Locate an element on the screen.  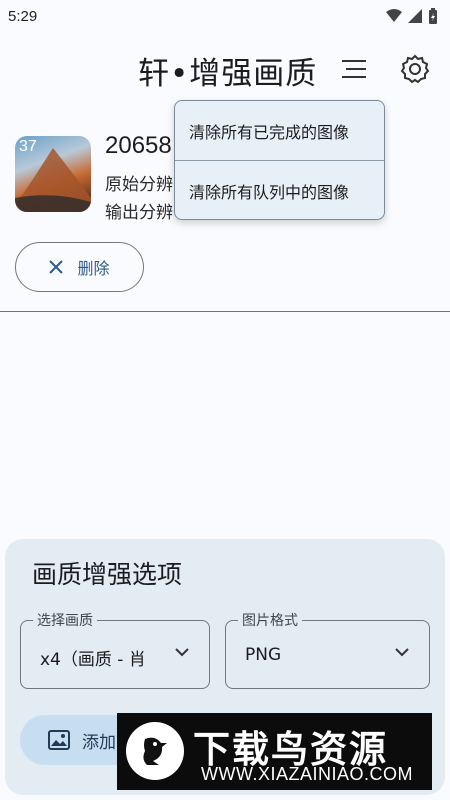
image-thumbnail: 37 is located at coordinates (53, 174).